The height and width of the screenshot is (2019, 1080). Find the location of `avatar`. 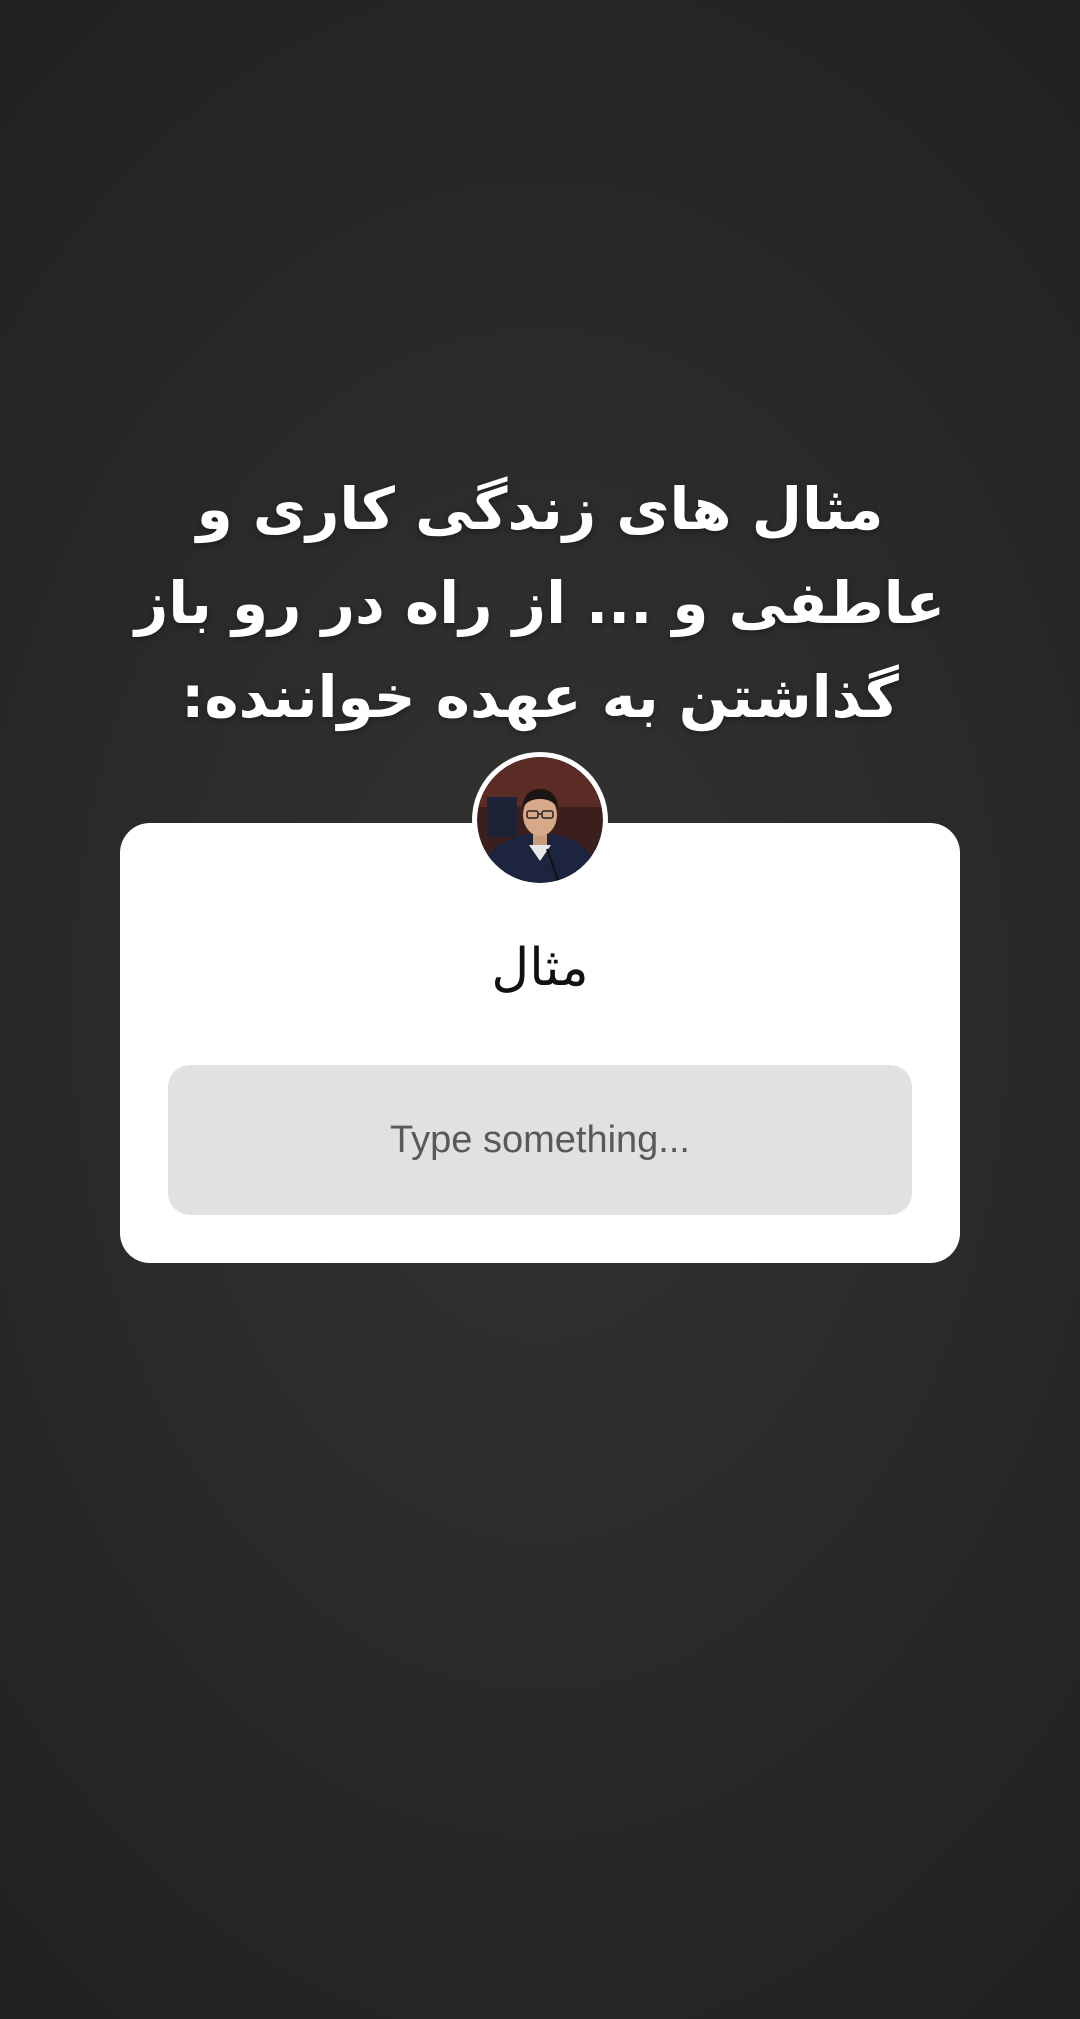

avatar is located at coordinates (540, 820).